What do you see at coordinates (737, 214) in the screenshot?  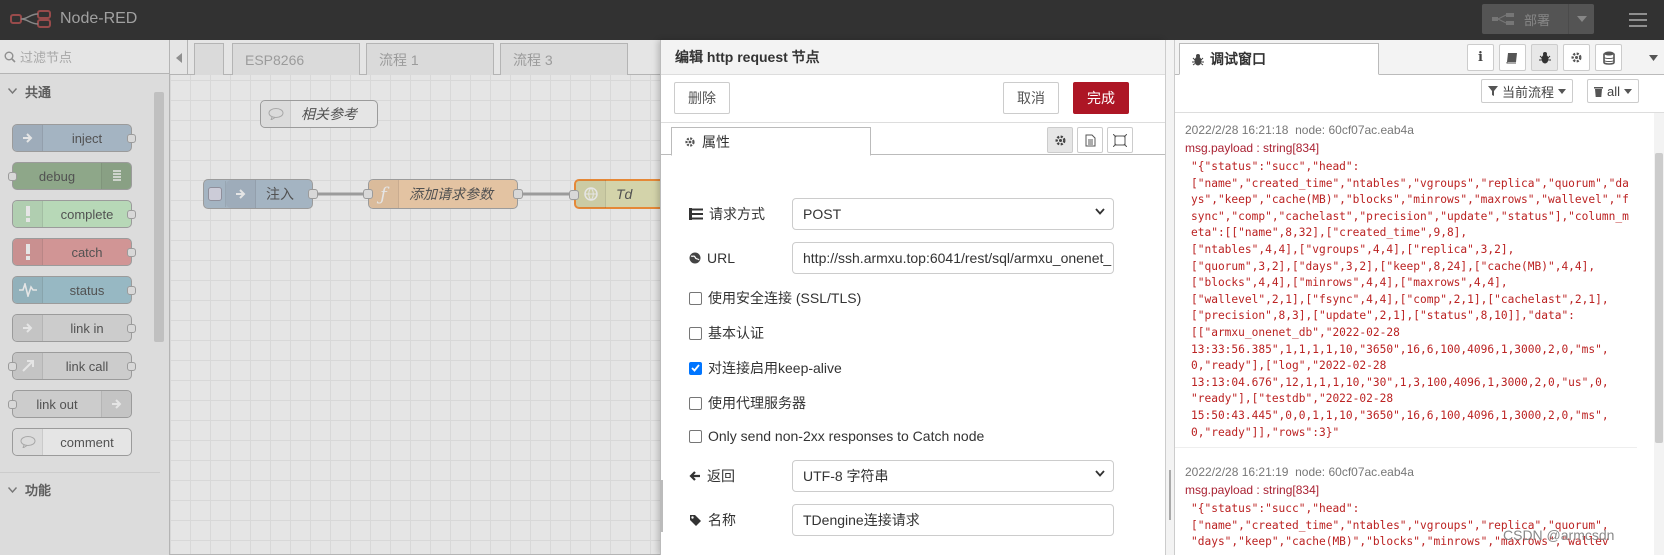 I see `method-label: 请求方式` at bounding box center [737, 214].